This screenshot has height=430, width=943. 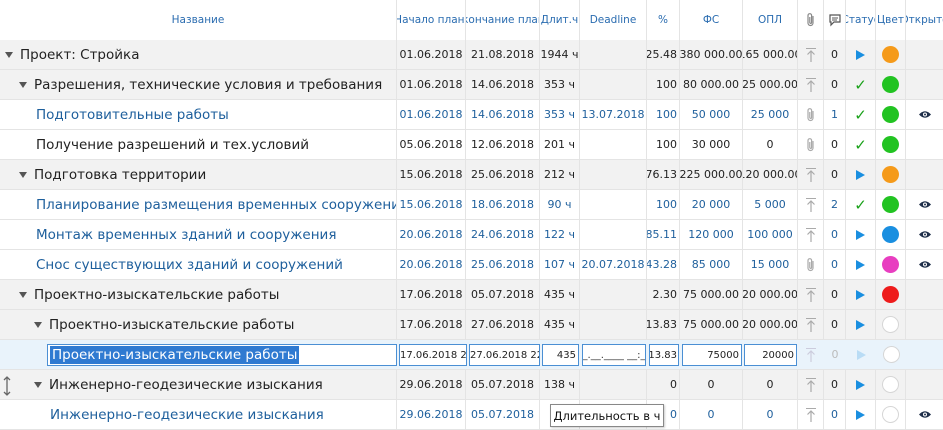 What do you see at coordinates (222, 355) in the screenshot?
I see `name-edit-field: Проектно-изыскательские работы` at bounding box center [222, 355].